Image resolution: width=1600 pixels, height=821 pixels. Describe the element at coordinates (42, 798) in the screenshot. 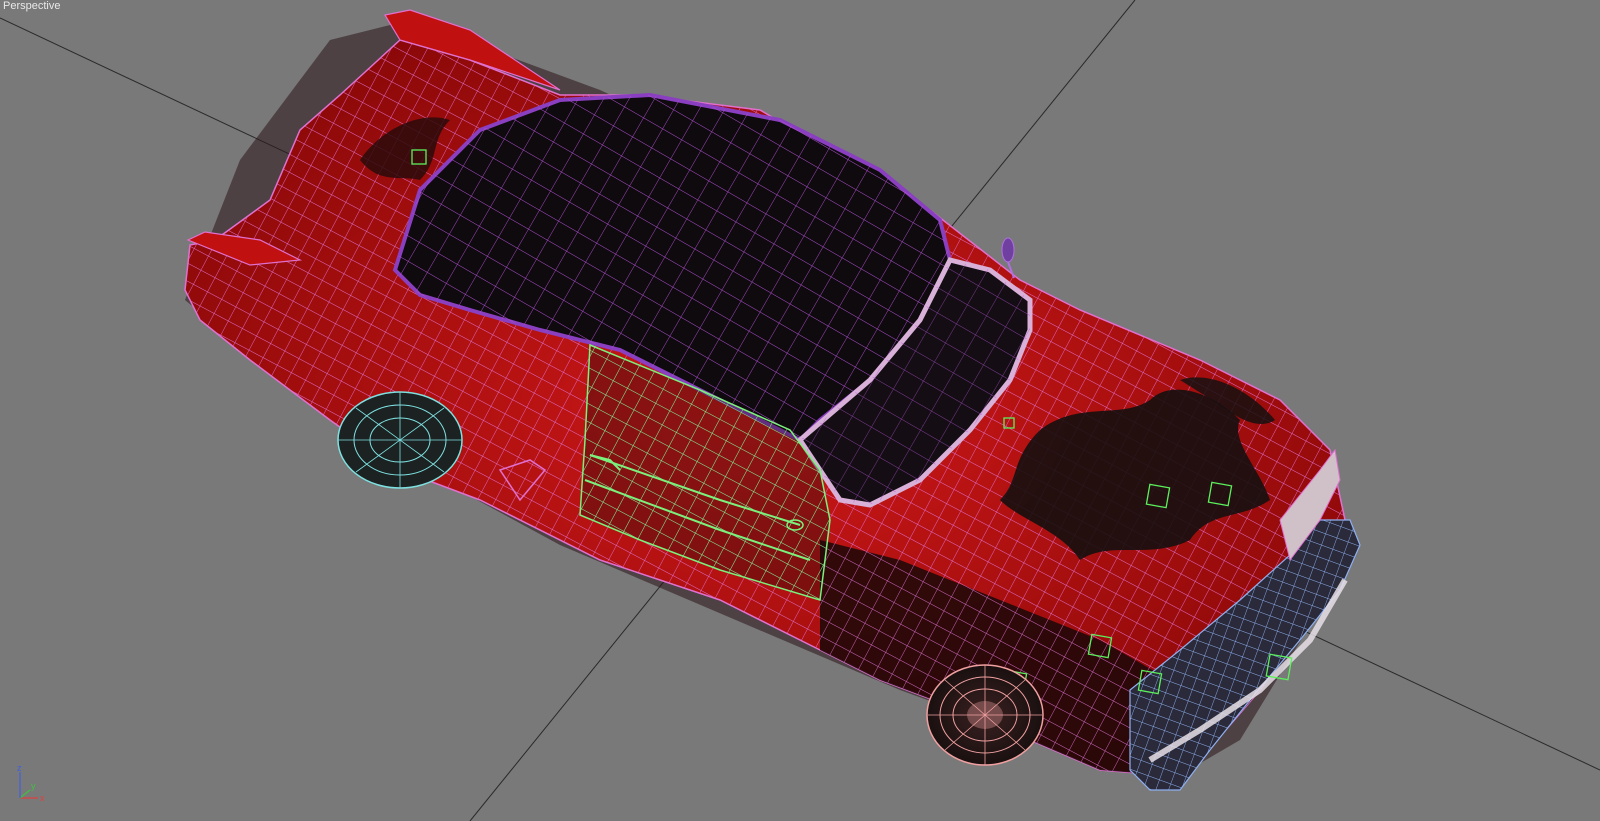

I see `x-axis-label: x` at that location.